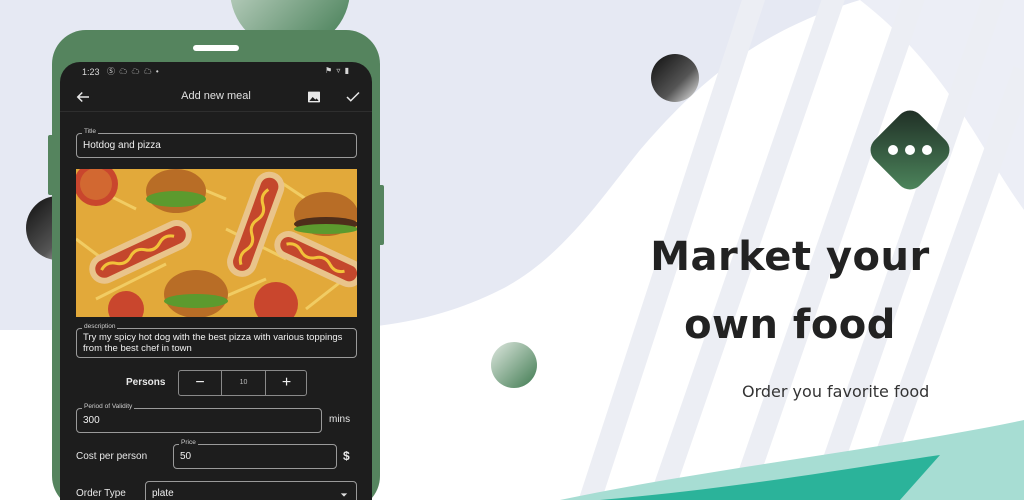 The width and height of the screenshot is (1024, 500). I want to click on hotdog-pizza-image, so click(216, 243).